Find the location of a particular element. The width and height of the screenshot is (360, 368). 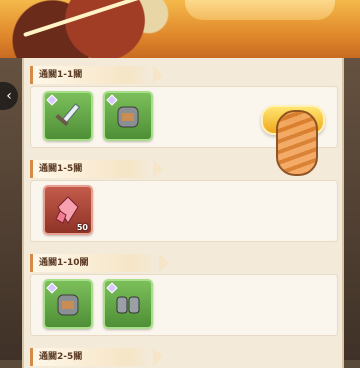

section-title: 通關1-1關 is located at coordinates (61, 75).